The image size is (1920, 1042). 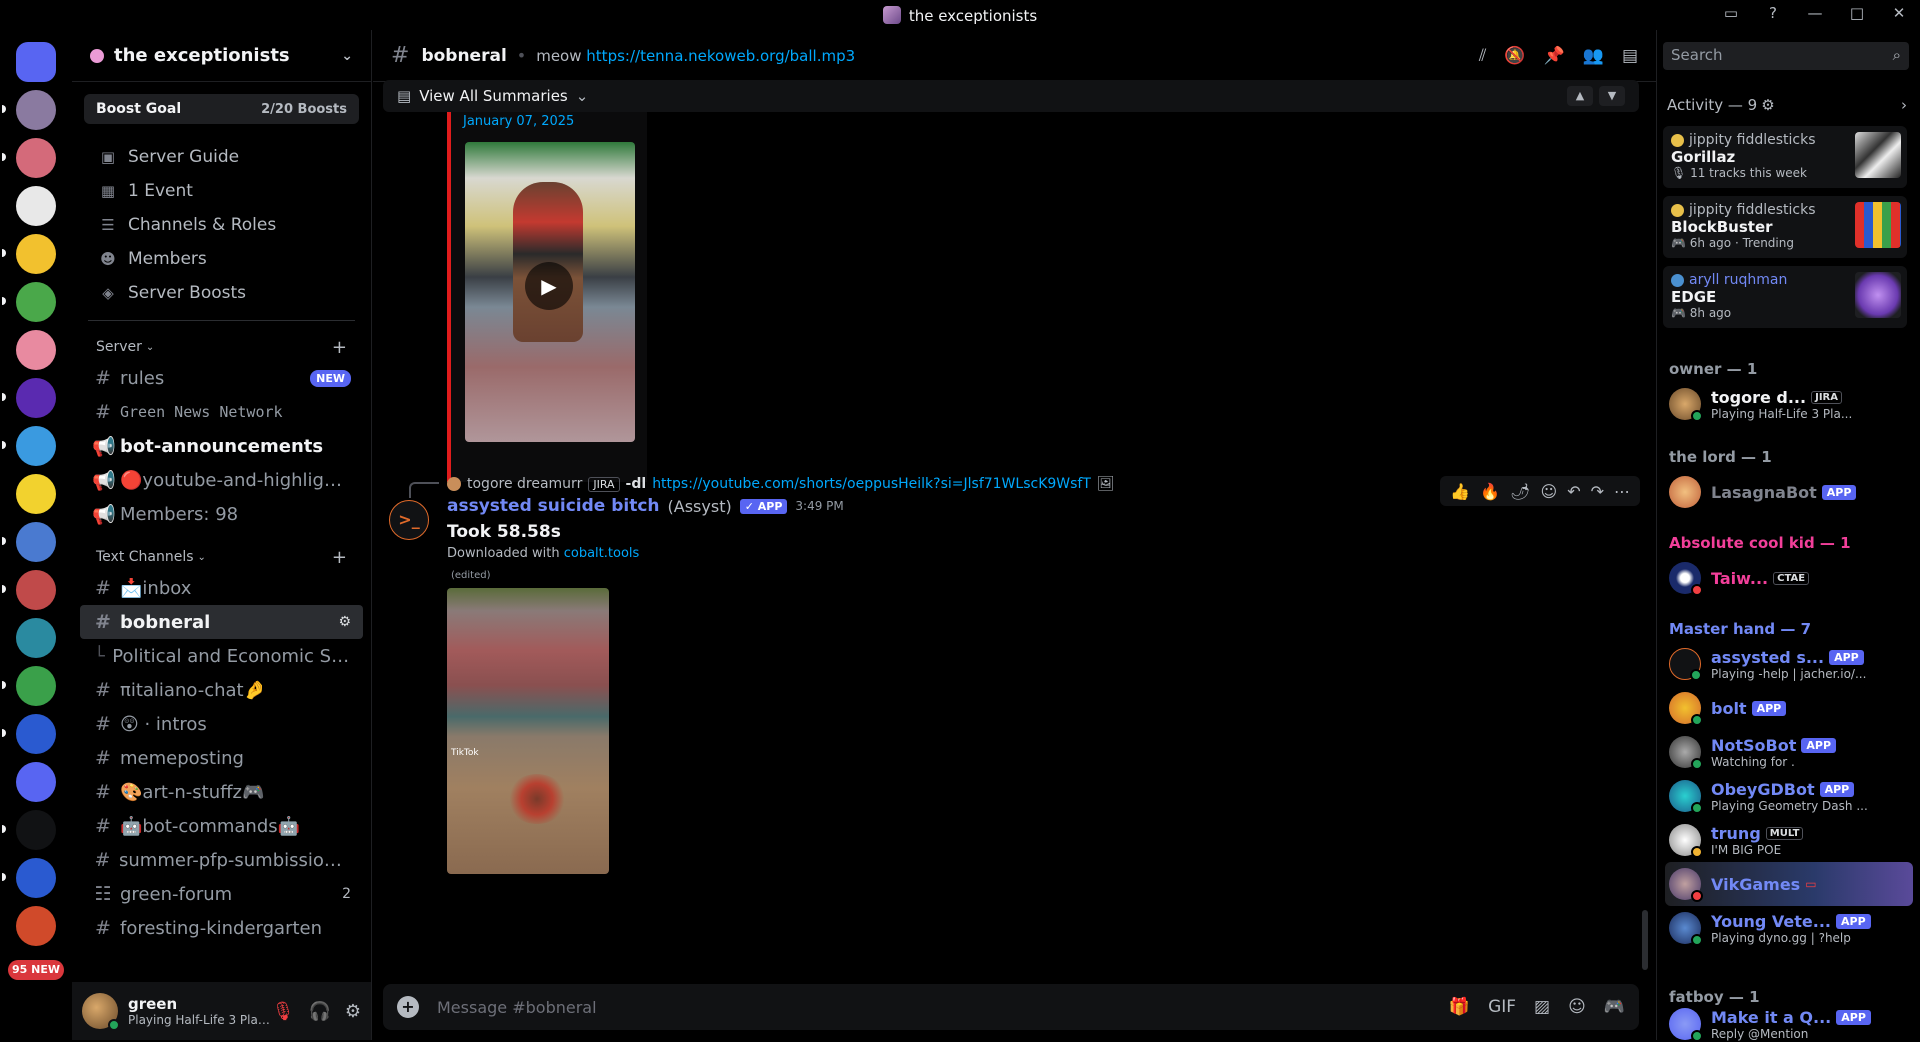 What do you see at coordinates (1549, 491) in the screenshot?
I see `add-reaction-icon: ☺` at bounding box center [1549, 491].